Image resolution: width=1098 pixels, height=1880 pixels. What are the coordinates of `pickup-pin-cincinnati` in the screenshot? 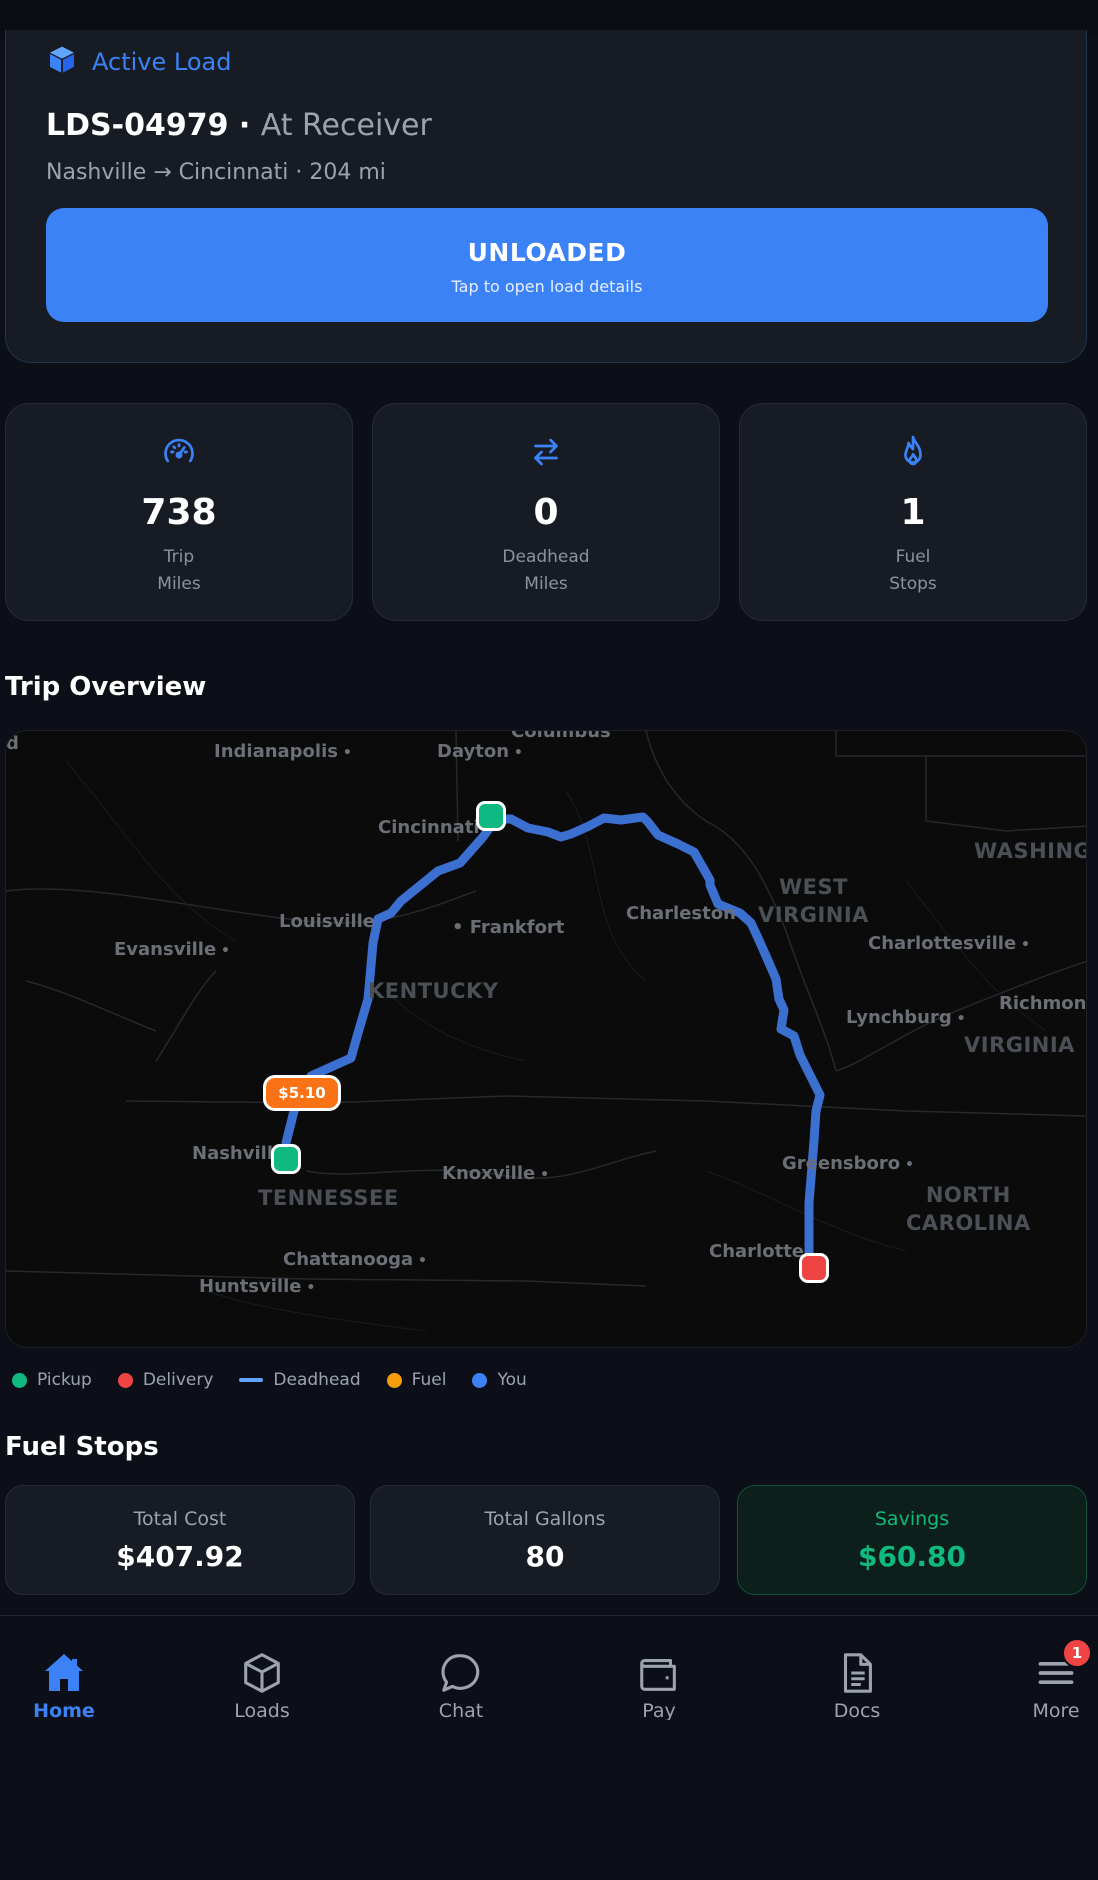 It's located at (491, 816).